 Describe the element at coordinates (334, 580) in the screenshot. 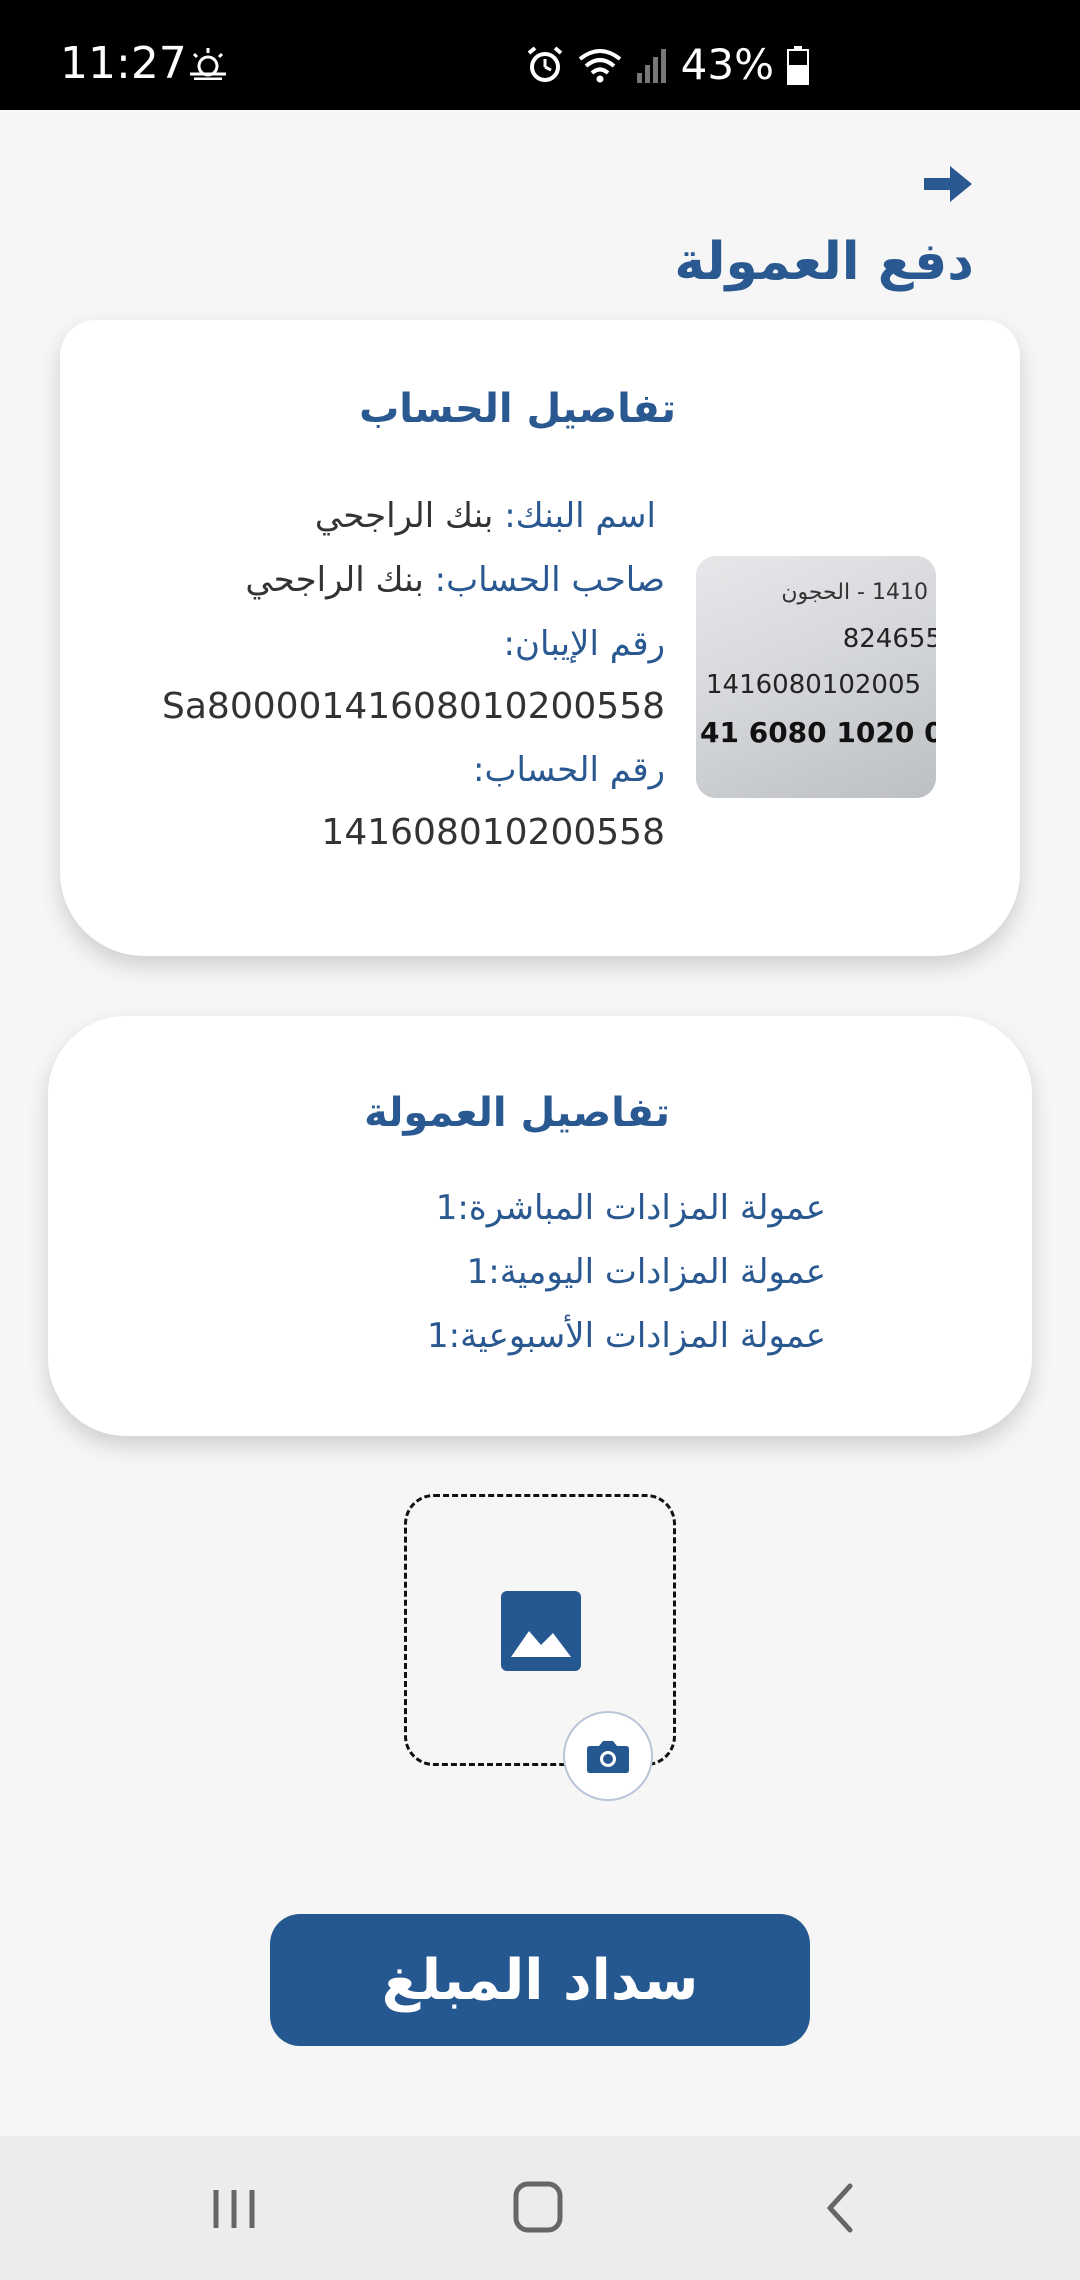

I see `account-holder-value: بنك الراجحي` at that location.